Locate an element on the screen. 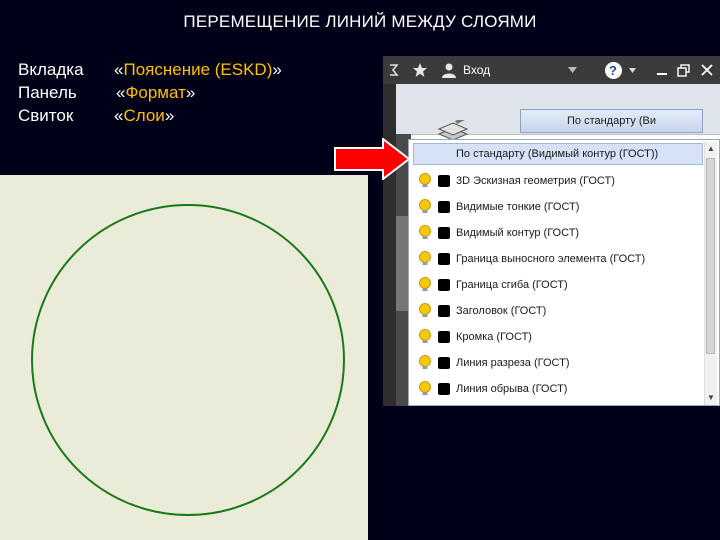 The image size is (720, 540). layer-item: Линия обрыва (ГОСТ) is located at coordinates (558, 389).